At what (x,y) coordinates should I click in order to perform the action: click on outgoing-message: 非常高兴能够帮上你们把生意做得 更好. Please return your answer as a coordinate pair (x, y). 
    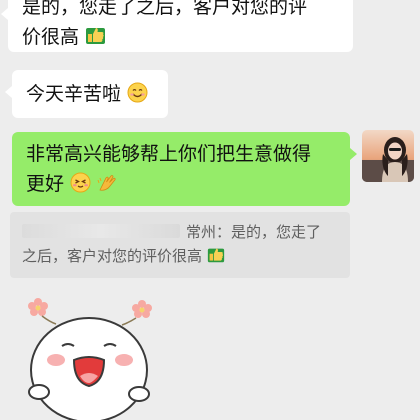
    Looking at the image, I should click on (184, 169).